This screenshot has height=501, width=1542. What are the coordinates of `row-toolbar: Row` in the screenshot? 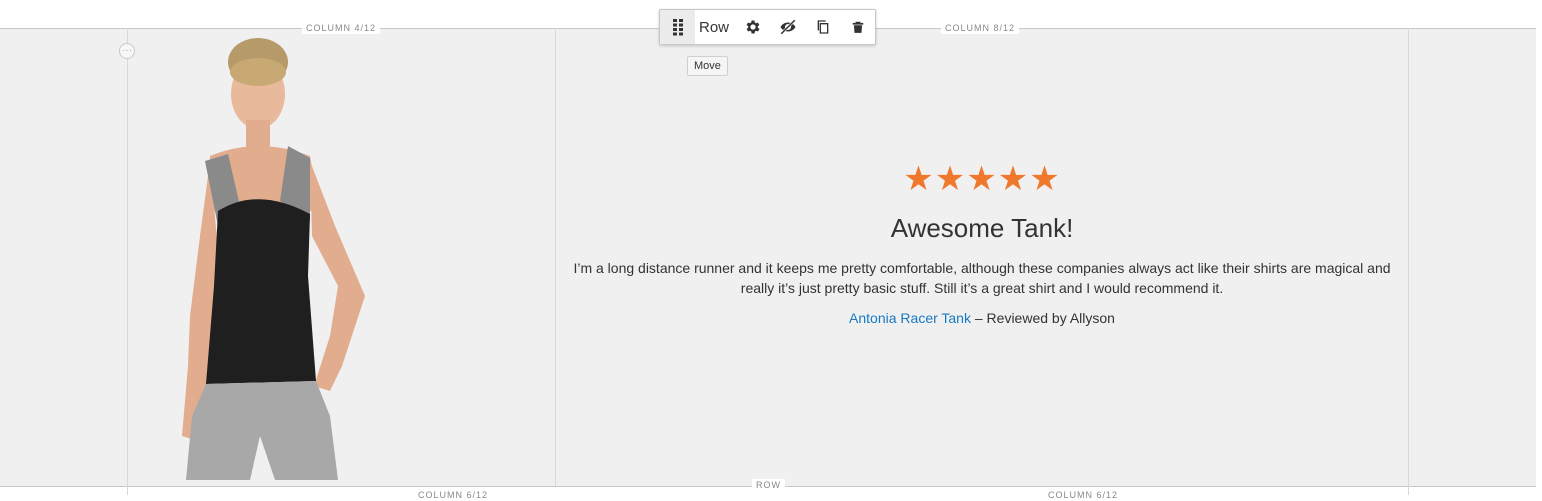 It's located at (767, 27).